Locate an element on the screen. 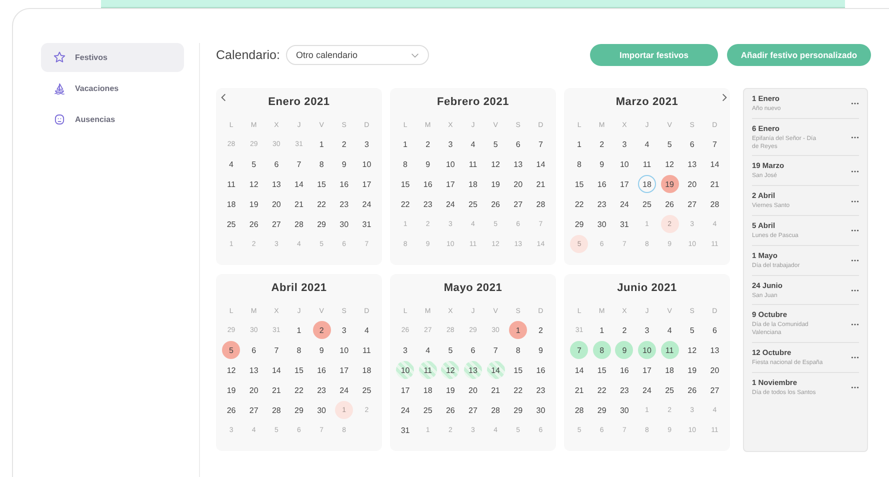  sidebar-item: Festivos is located at coordinates (112, 57).